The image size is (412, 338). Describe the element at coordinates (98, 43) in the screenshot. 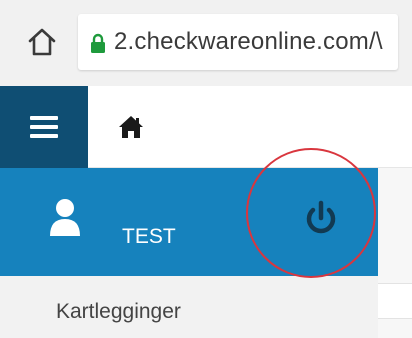

I see `lock-icon` at that location.